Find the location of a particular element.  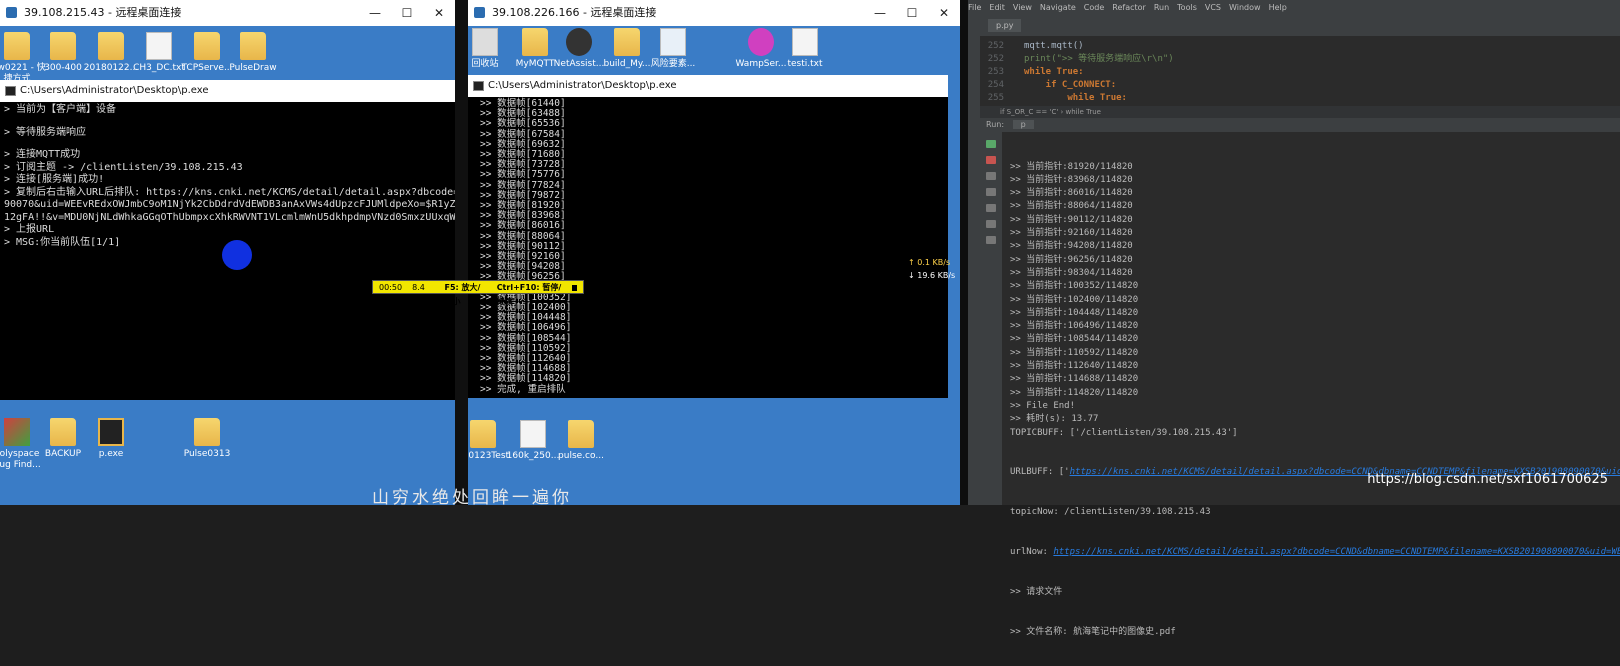

output-line: >> 当前指针:104448/114820 is located at coordinates (1074, 312).